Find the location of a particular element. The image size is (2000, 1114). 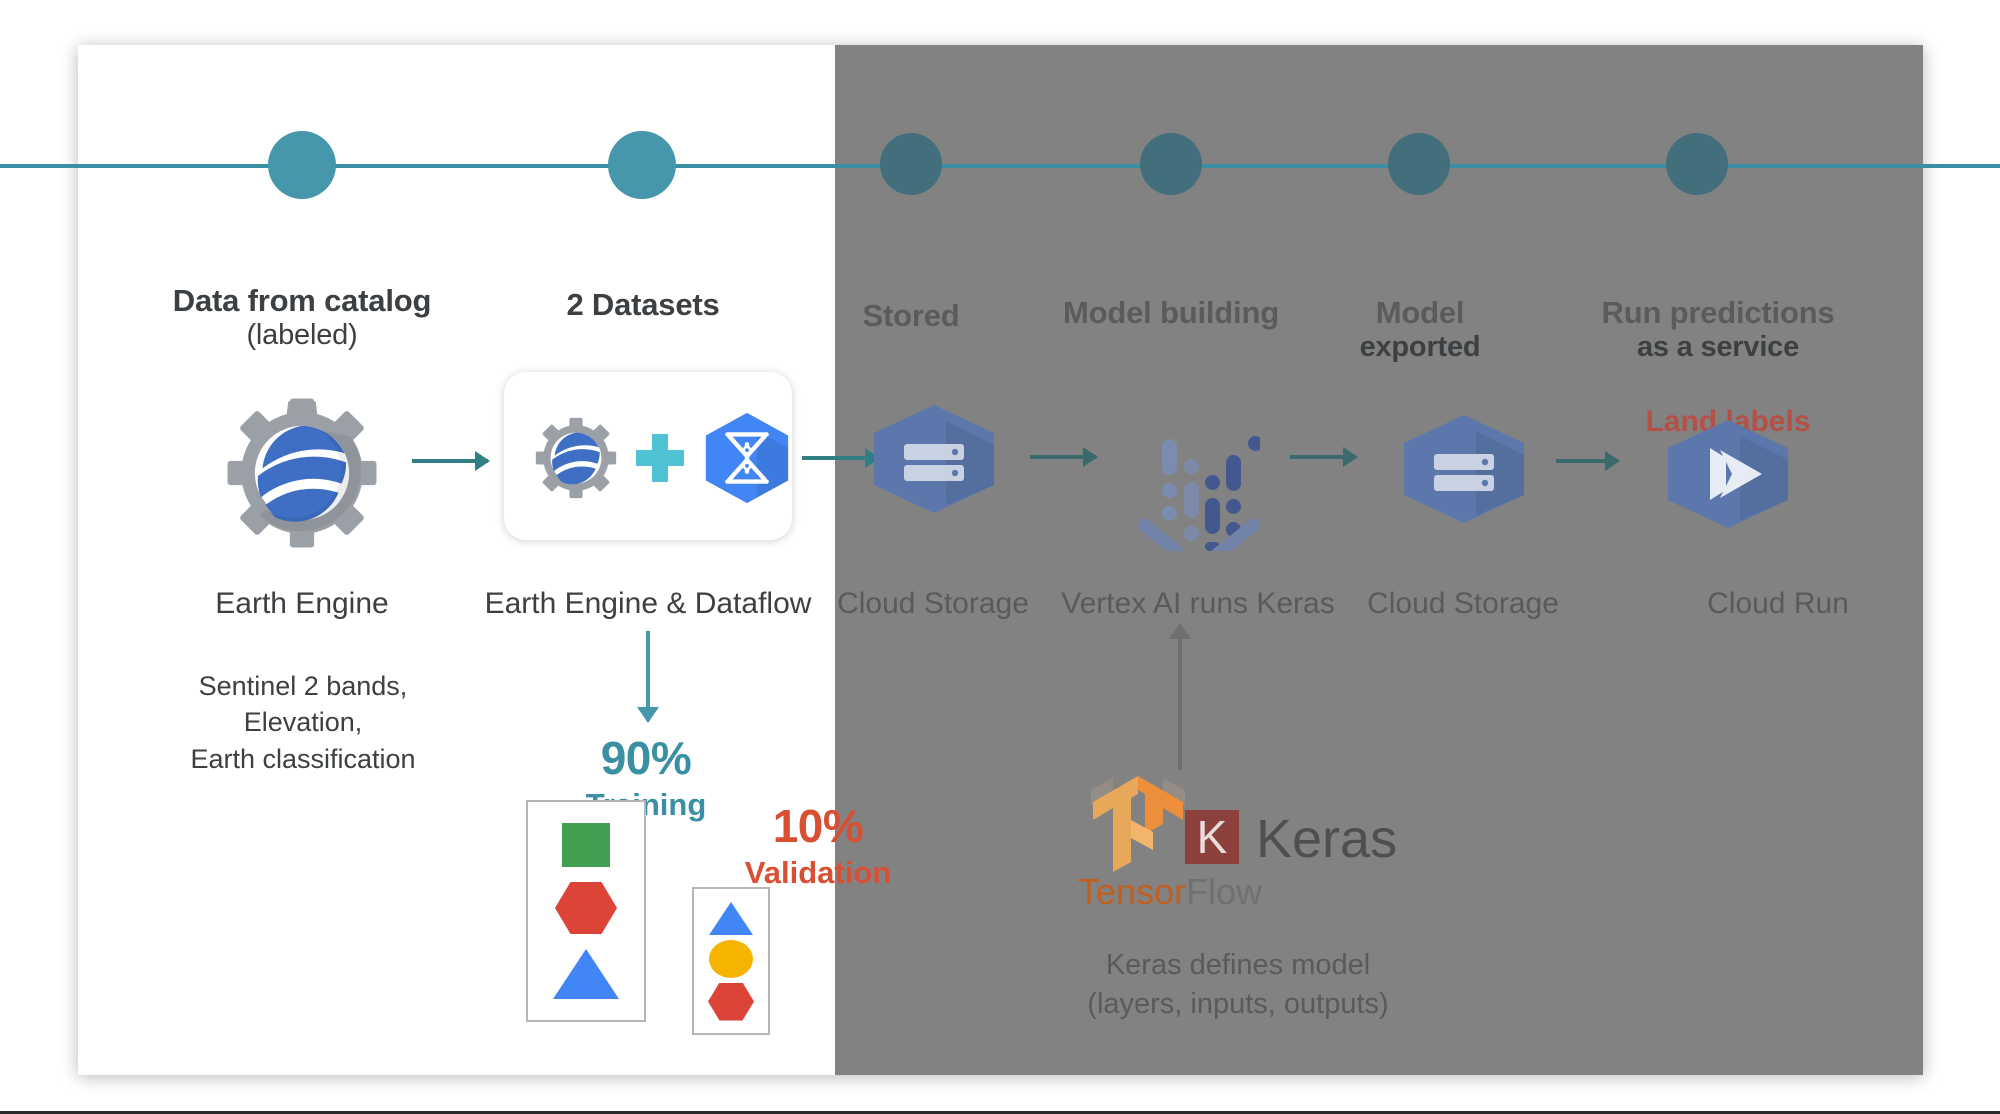

cloud-storage-2-icon is located at coordinates (1464, 469).